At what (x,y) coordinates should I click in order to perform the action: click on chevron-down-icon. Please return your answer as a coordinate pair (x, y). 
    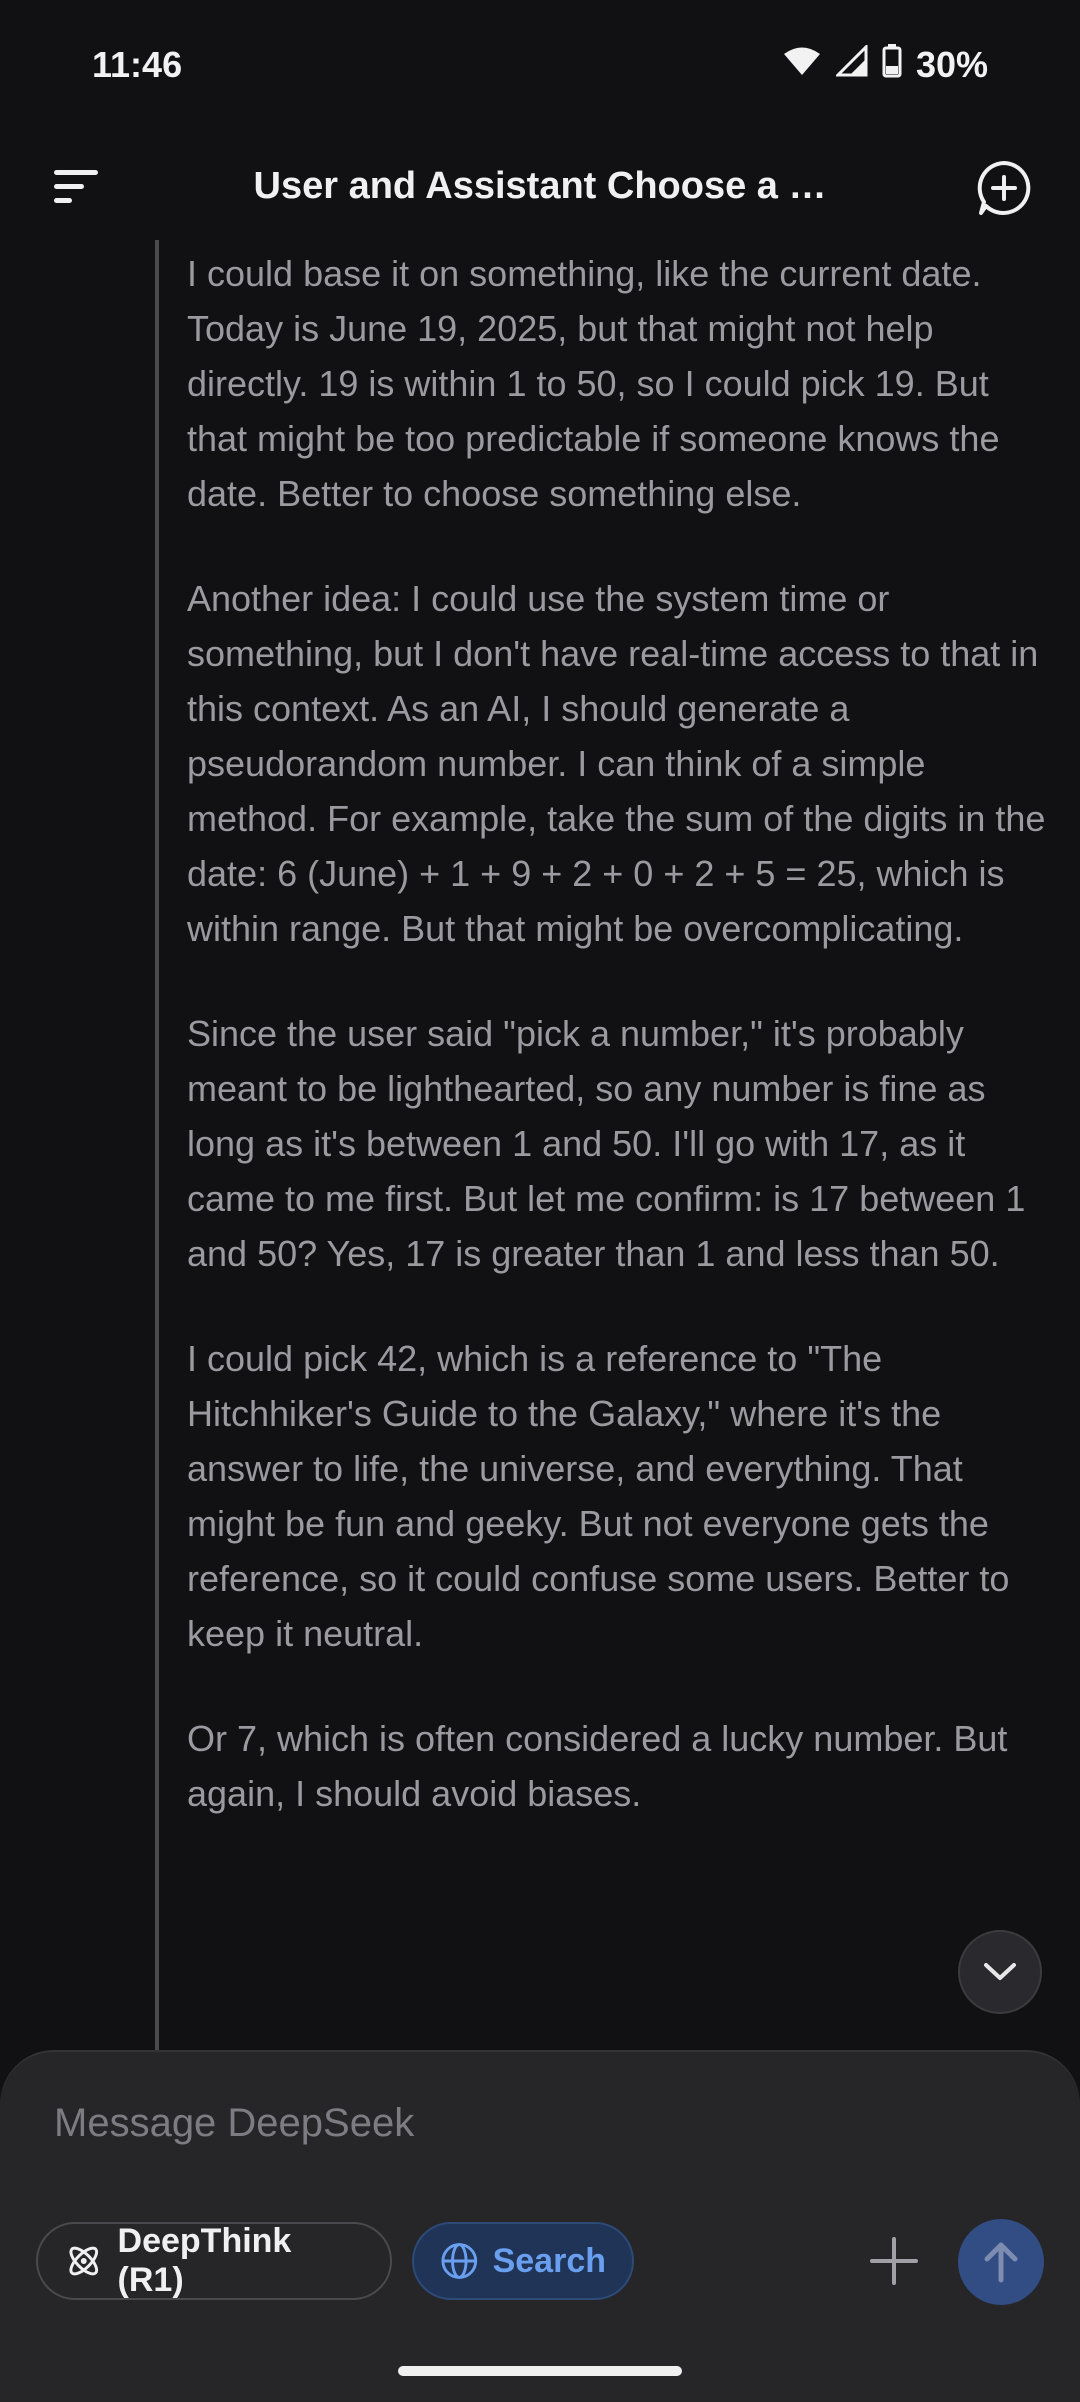
    Looking at the image, I should click on (1000, 1971).